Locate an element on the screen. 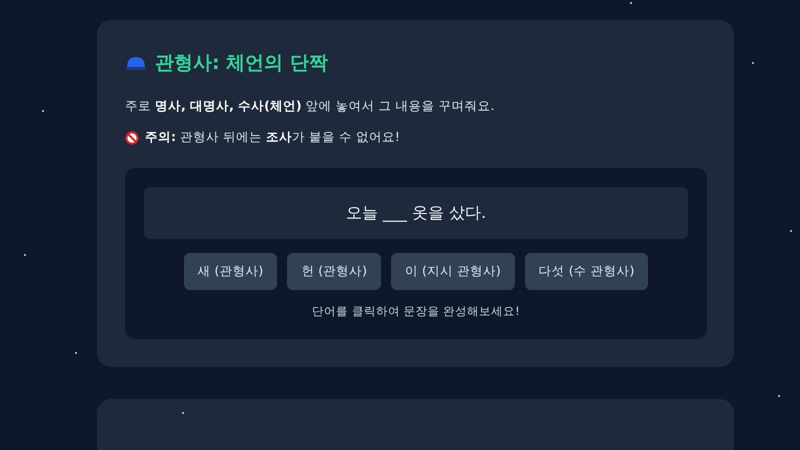 This screenshot has height=450, width=800. cap-icon is located at coordinates (136, 63).